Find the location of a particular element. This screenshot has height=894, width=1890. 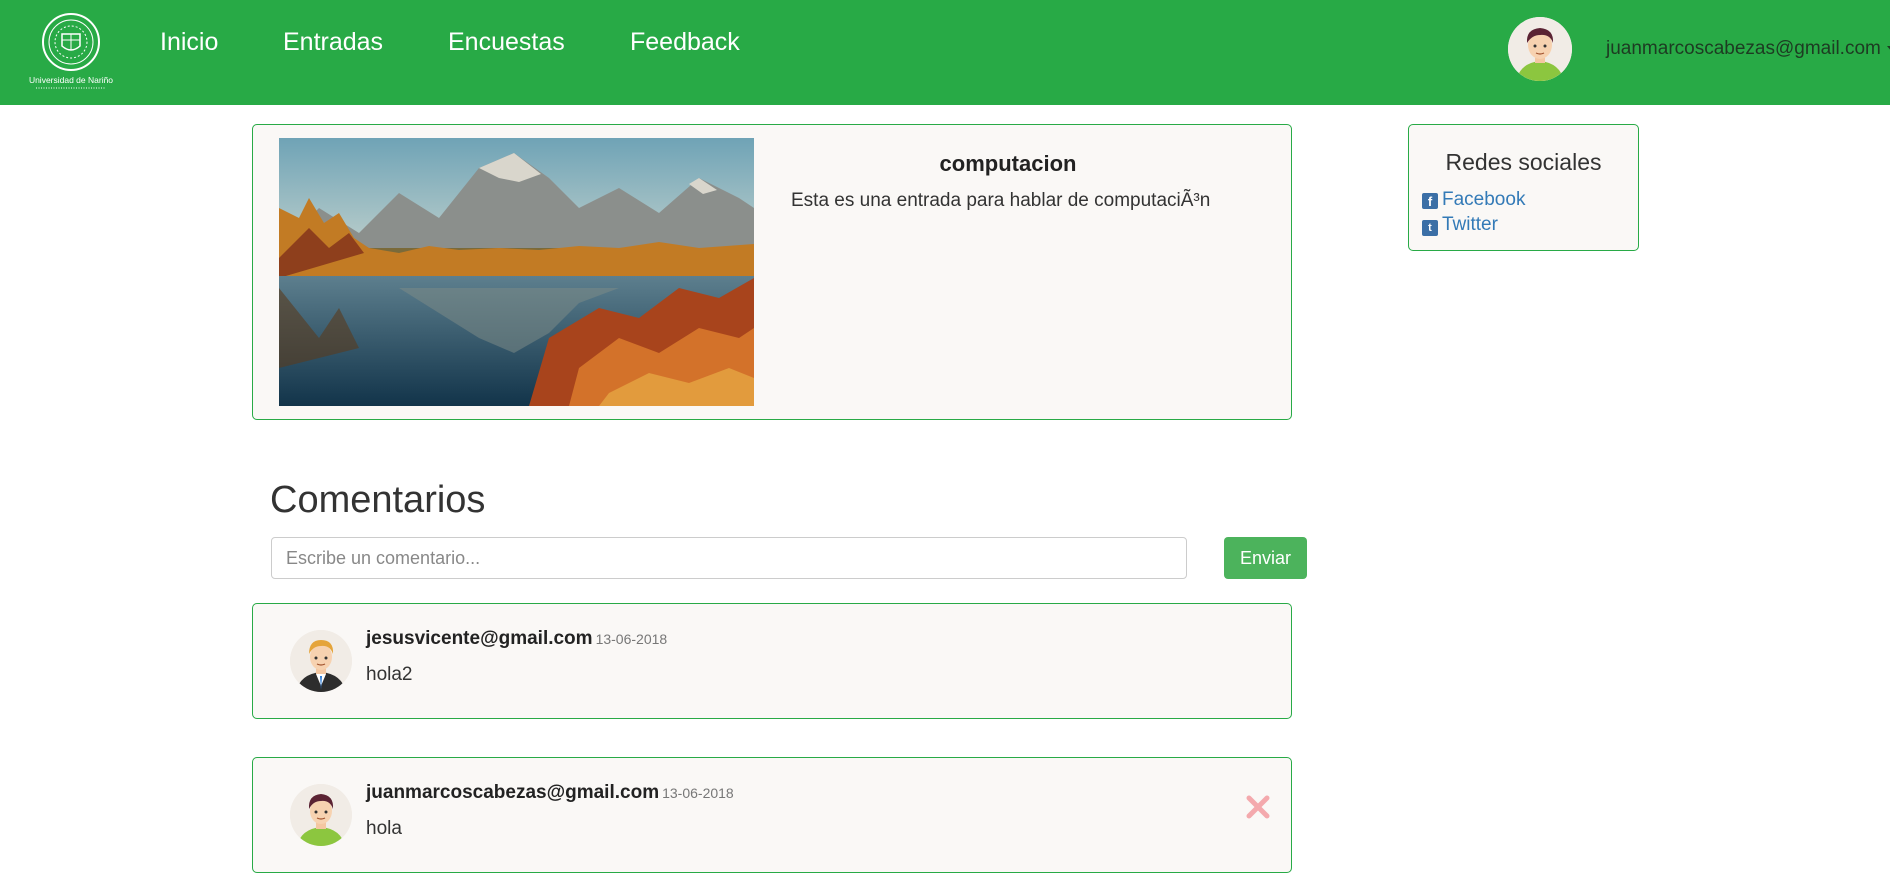

university-logo: Universidad de Nariño is located at coordinates (71, 52).